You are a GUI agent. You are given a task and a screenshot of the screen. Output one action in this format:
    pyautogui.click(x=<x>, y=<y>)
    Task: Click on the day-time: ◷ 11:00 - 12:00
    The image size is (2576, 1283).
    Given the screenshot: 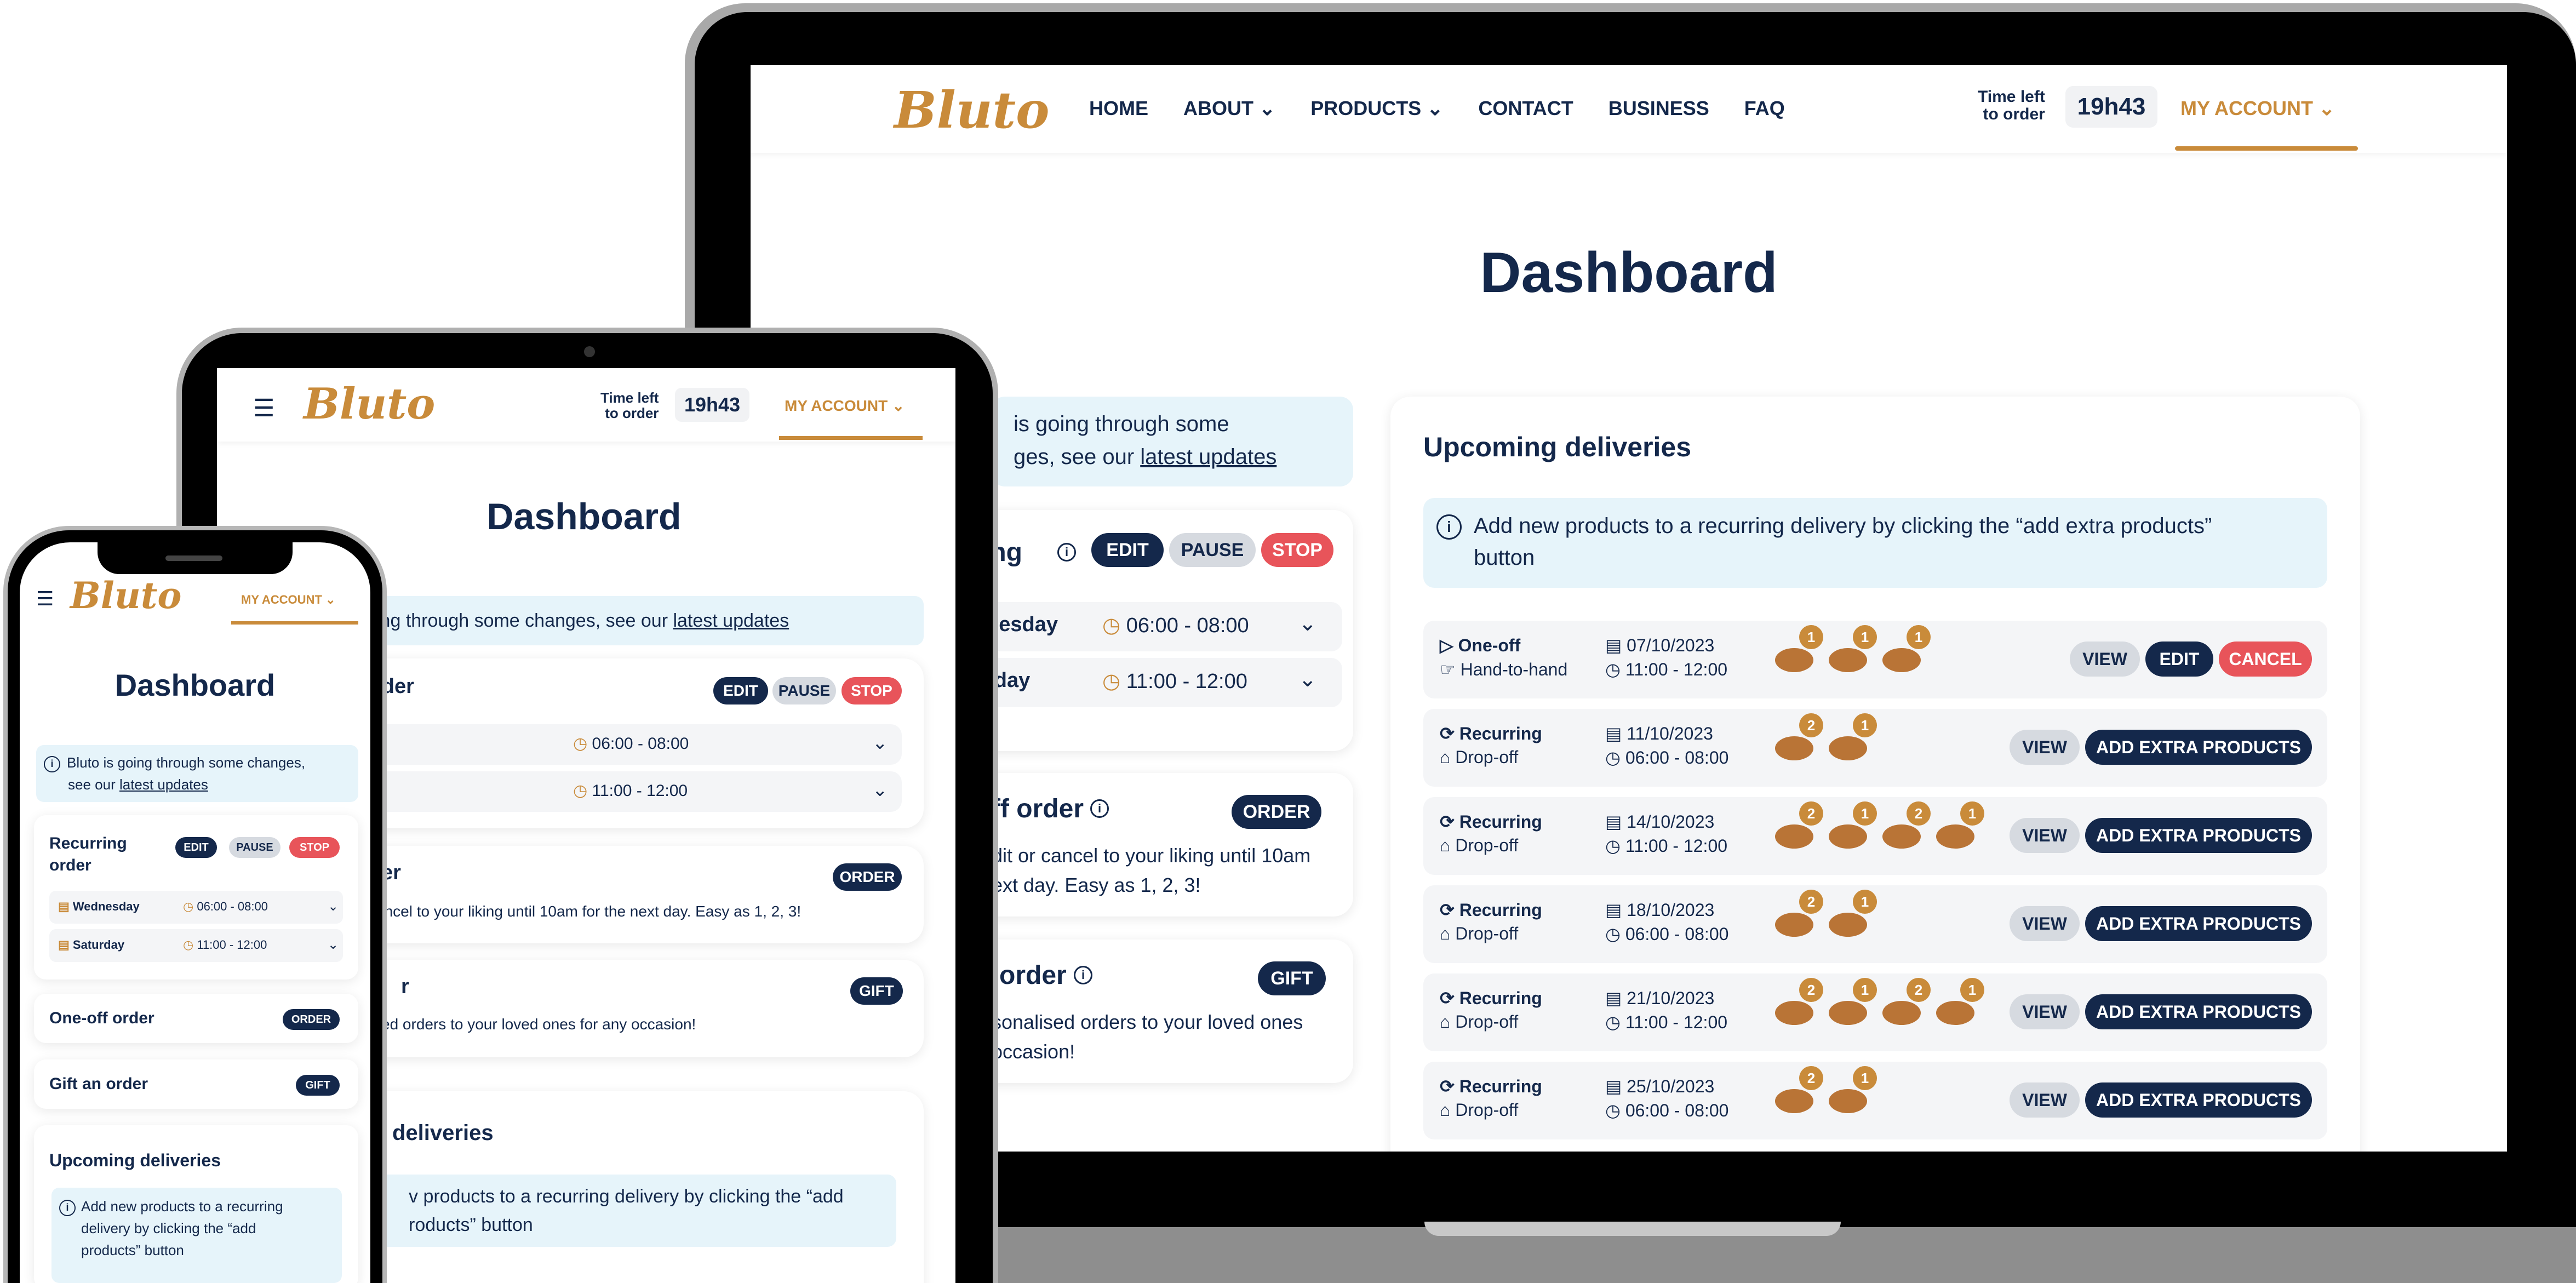 What is the action you would take?
    pyautogui.click(x=630, y=791)
    